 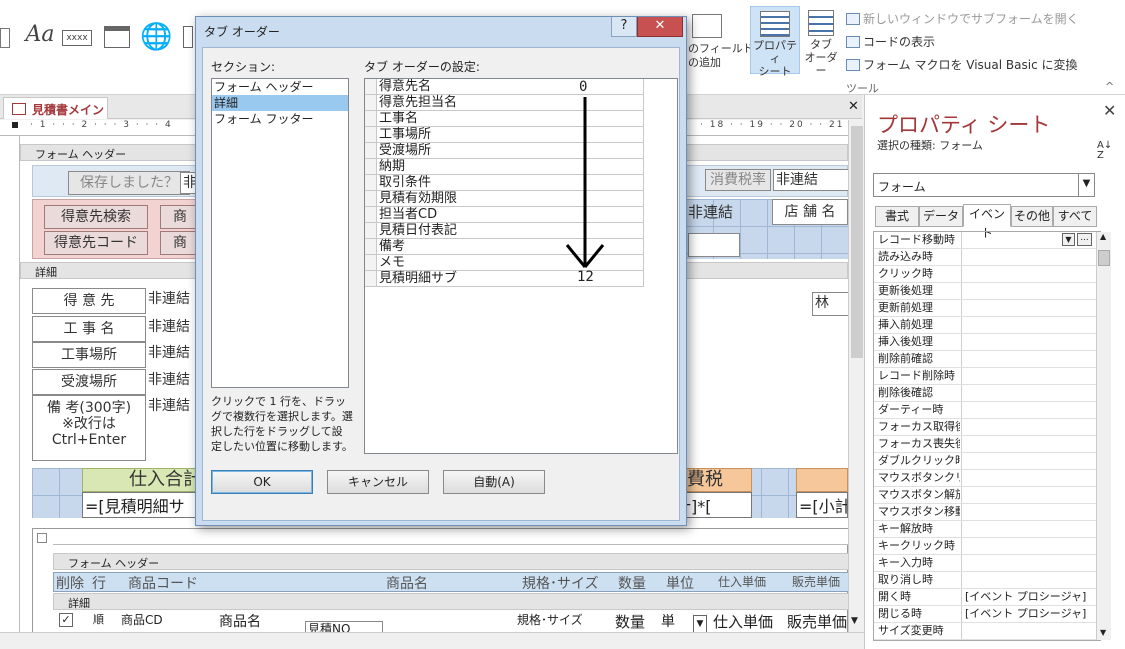 I want to click on property-row: サイズ変更時, so click(x=987, y=631).